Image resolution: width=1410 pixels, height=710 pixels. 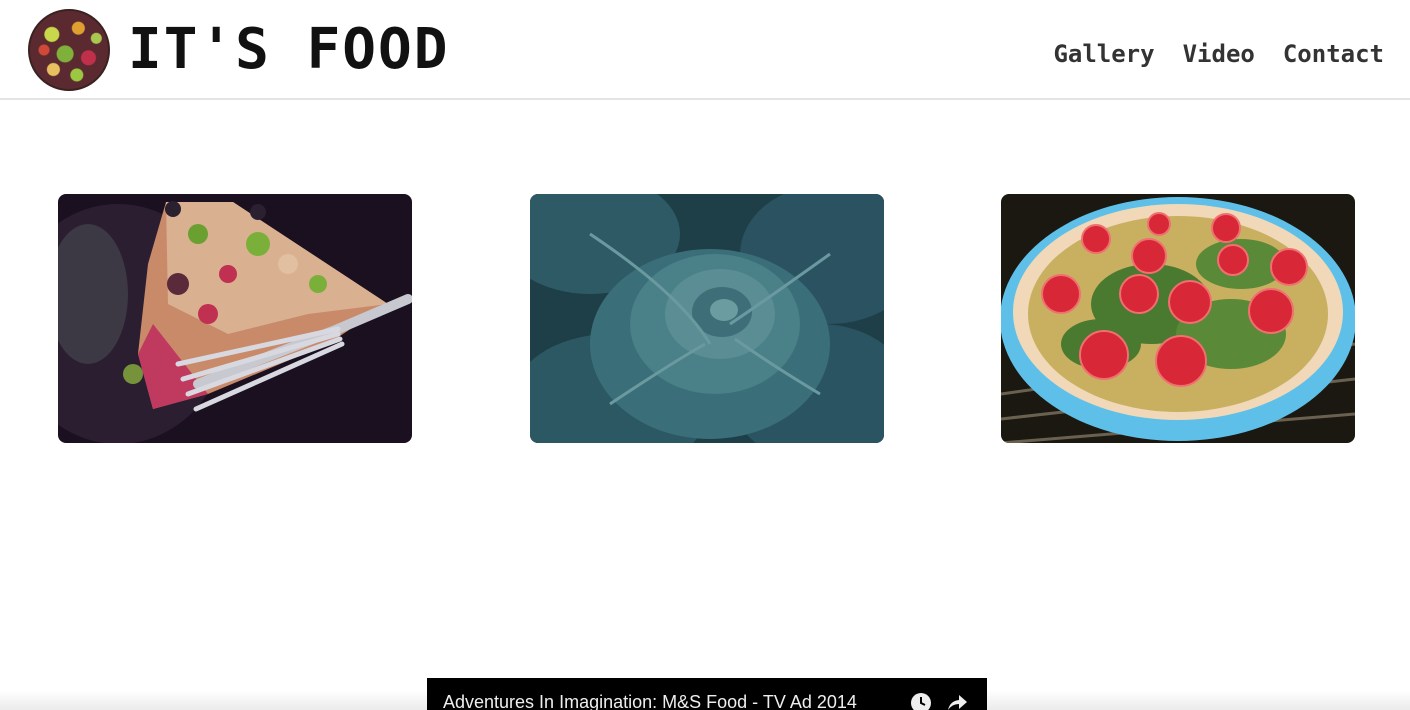 I want to click on site-header: IT'S FOOD Gallery Video Contact, so click(x=705, y=50).